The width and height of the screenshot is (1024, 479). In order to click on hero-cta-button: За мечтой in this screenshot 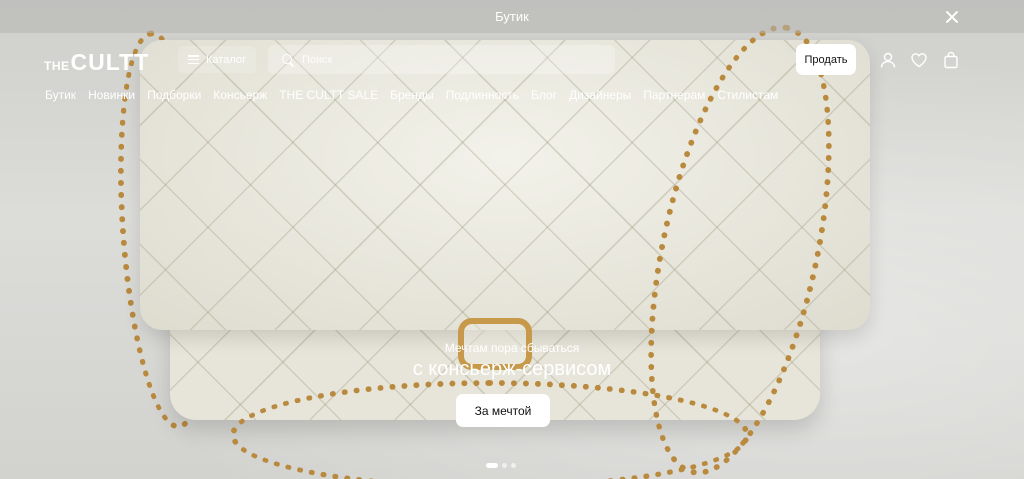, I will do `click(503, 410)`.